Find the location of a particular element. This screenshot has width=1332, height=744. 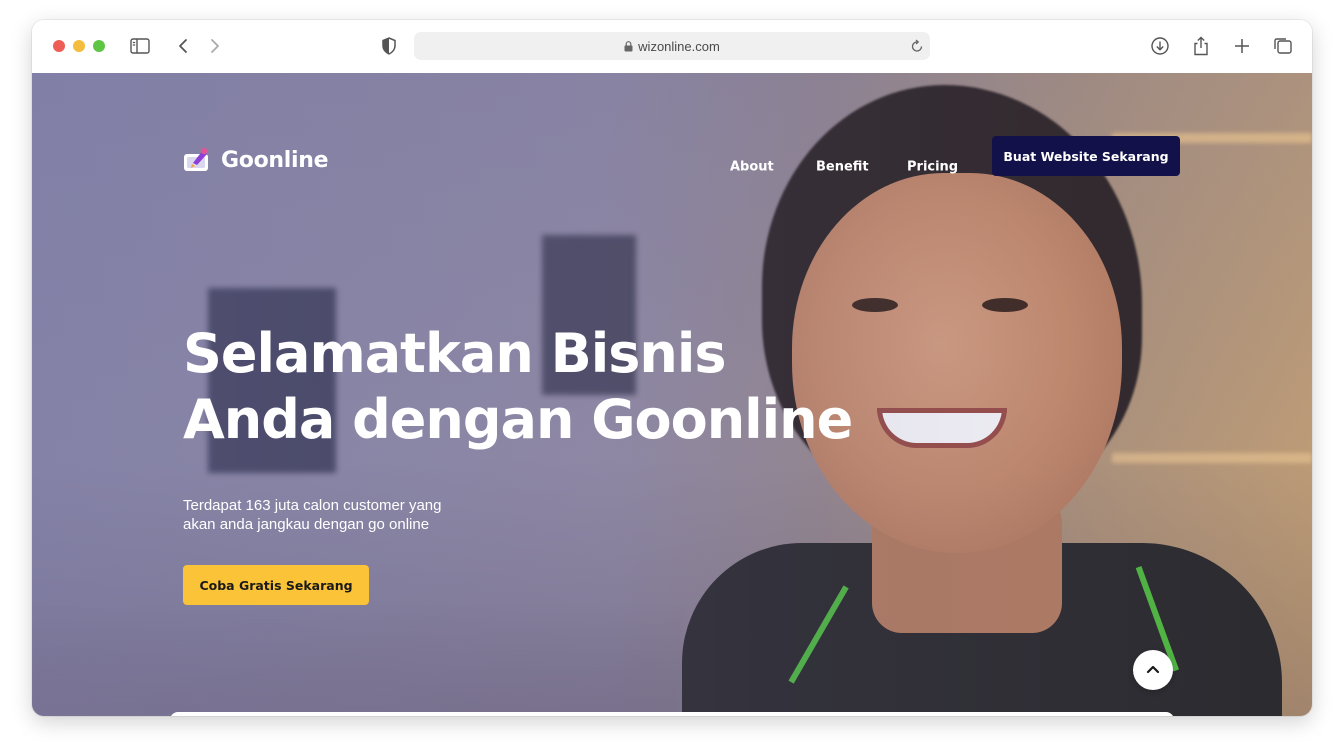

zoom-window-button is located at coordinates (99, 46).